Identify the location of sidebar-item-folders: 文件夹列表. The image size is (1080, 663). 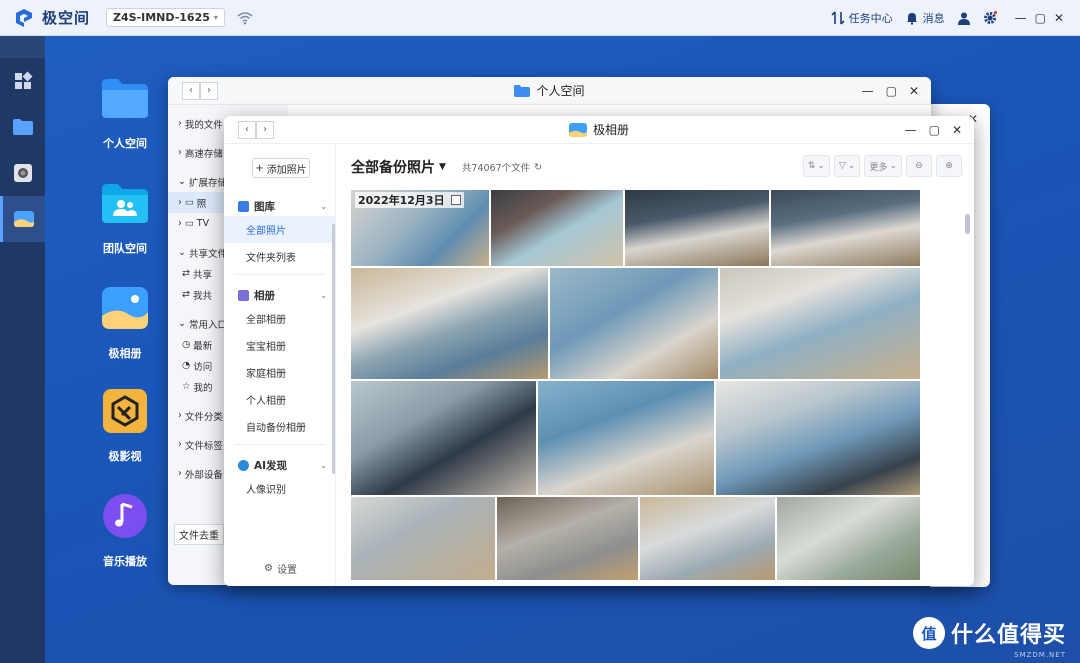
(279, 256).